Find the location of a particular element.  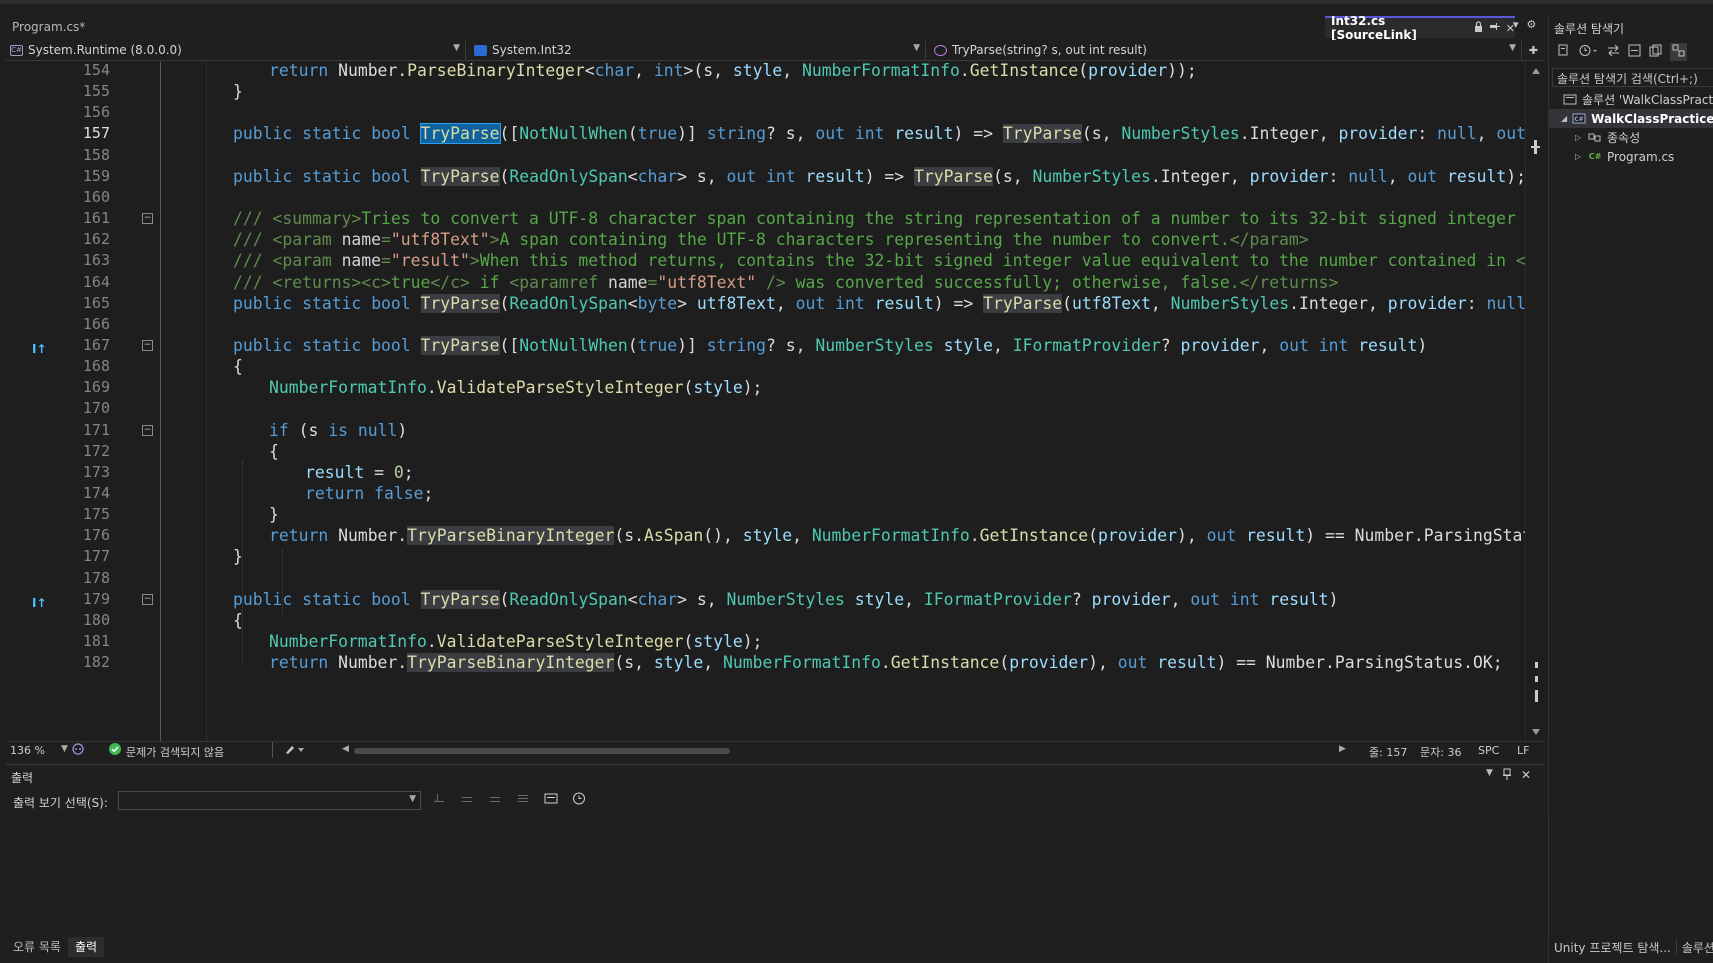

code-cleanup-brush-icon is located at coordinates (295, 750).